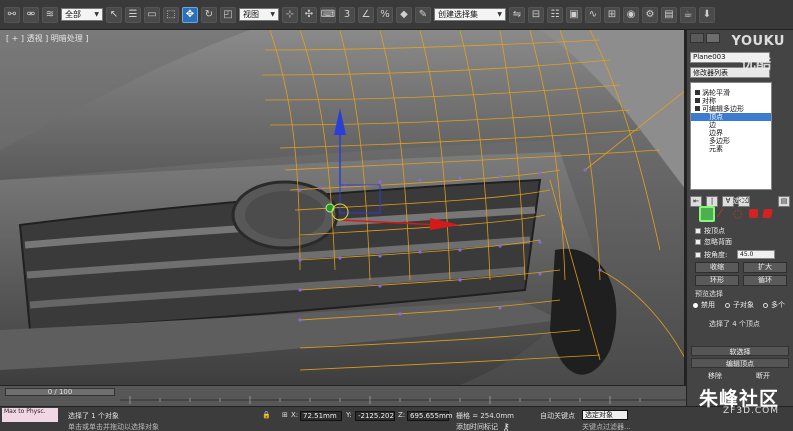 The height and width of the screenshot is (431, 793). I want to click on pivot-icon: ⊹, so click(290, 14).